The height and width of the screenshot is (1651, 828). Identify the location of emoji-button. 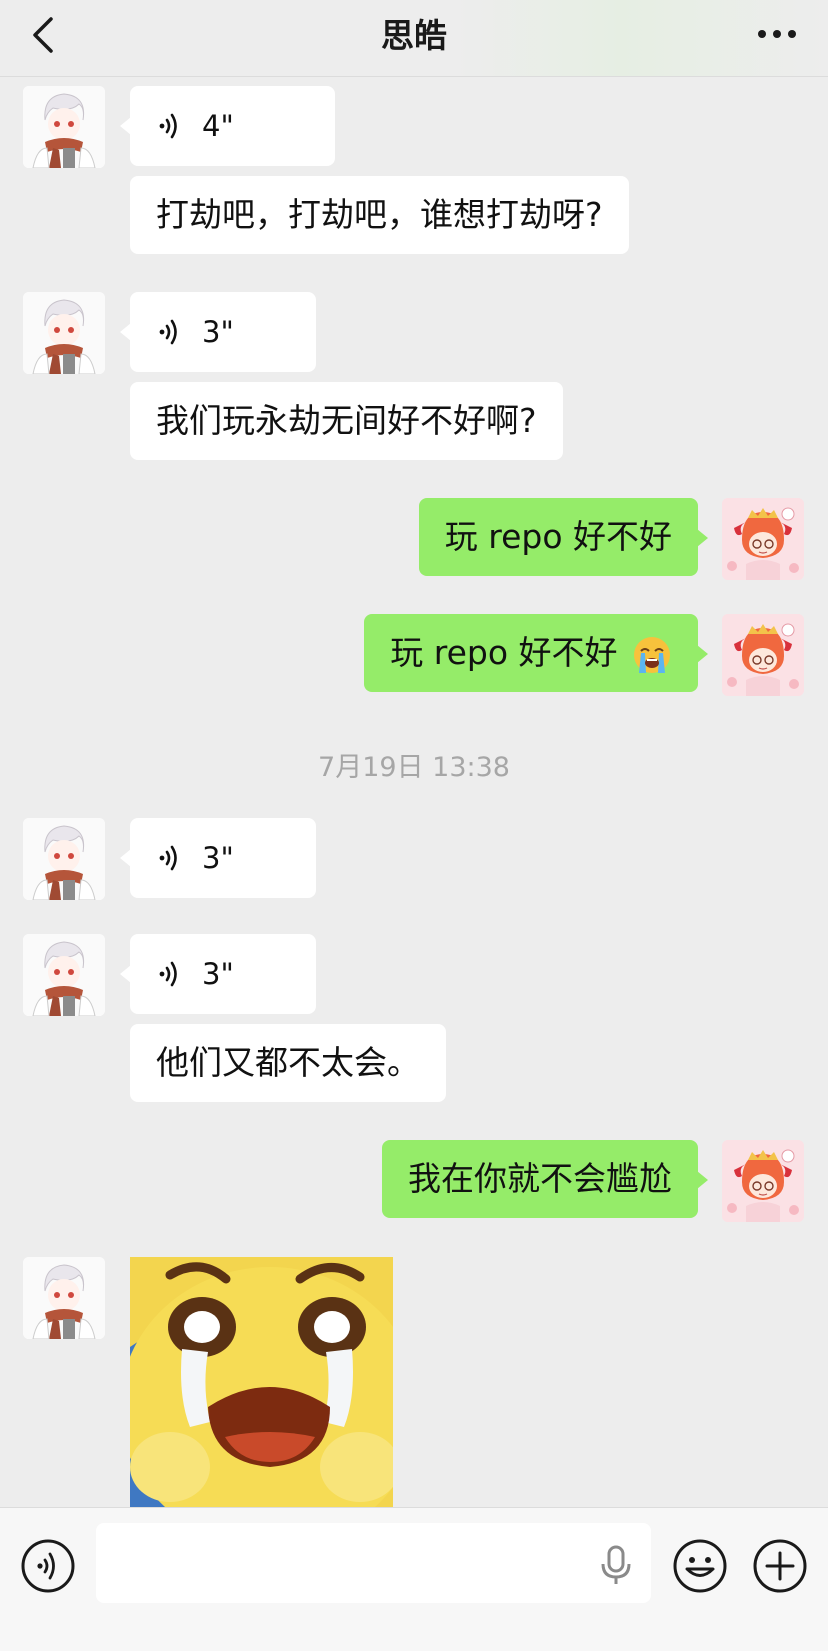
(700, 1566).